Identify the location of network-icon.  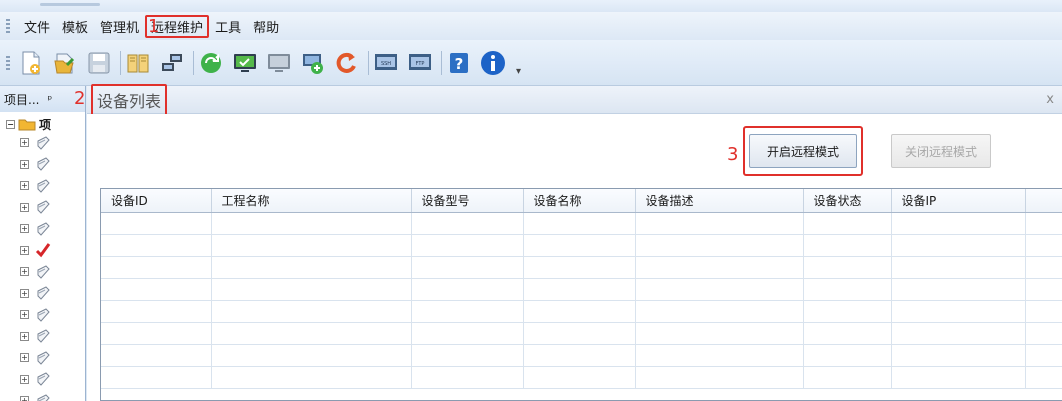
(172, 63).